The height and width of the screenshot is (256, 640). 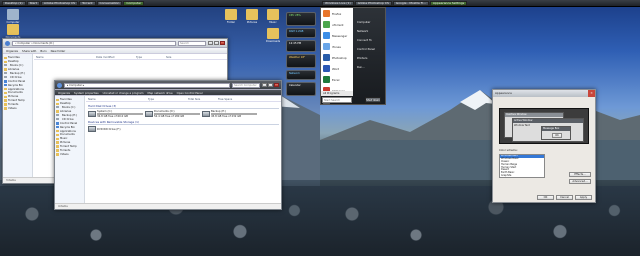 What do you see at coordinates (337, 68) in the screenshot?
I see `start-program-item: Word` at bounding box center [337, 68].